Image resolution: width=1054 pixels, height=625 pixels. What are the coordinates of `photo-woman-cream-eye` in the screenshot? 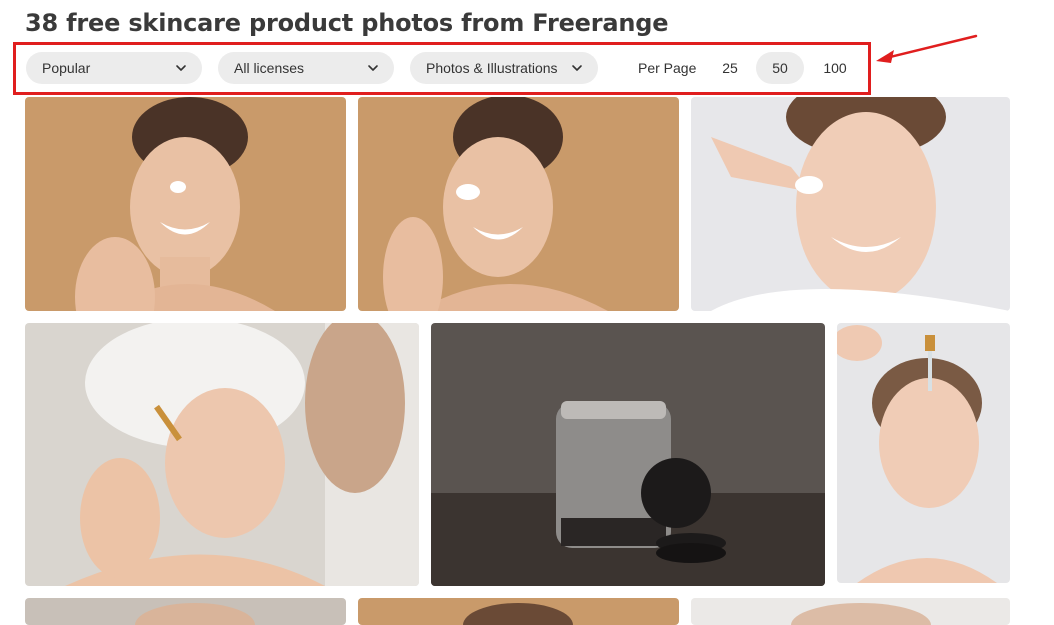 It's located at (850, 204).